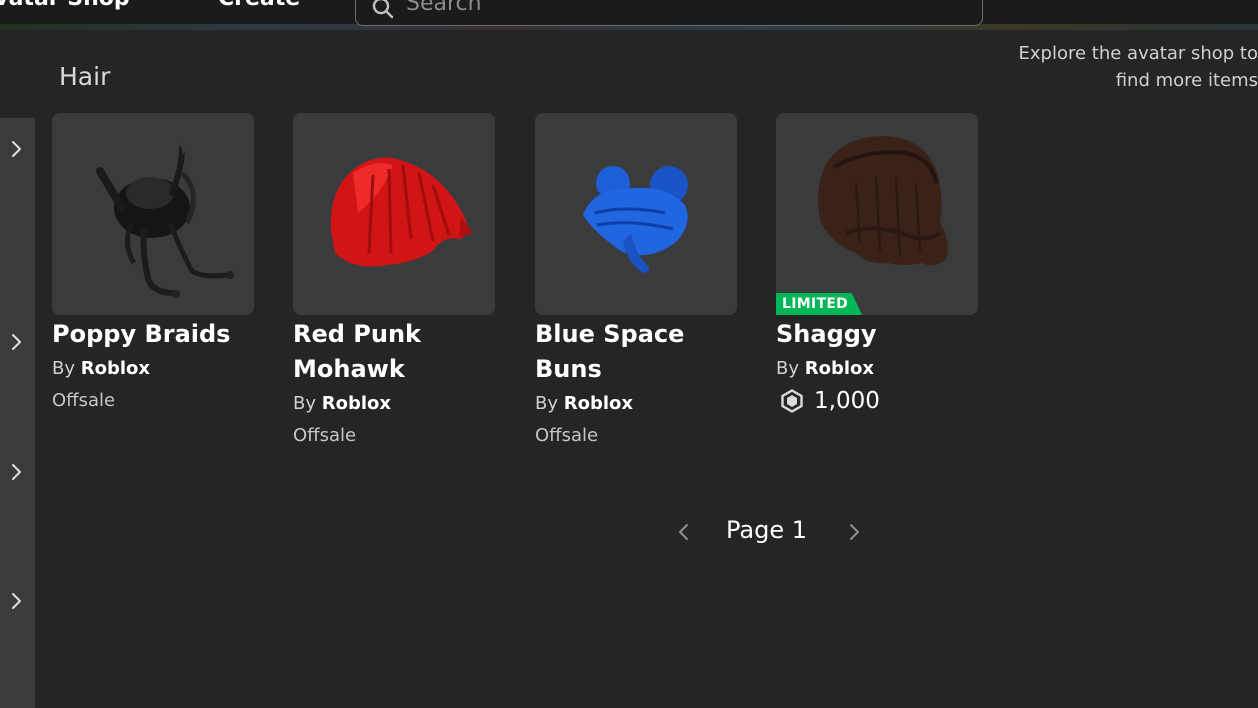  I want to click on blue-space-buns-image, so click(635, 219).